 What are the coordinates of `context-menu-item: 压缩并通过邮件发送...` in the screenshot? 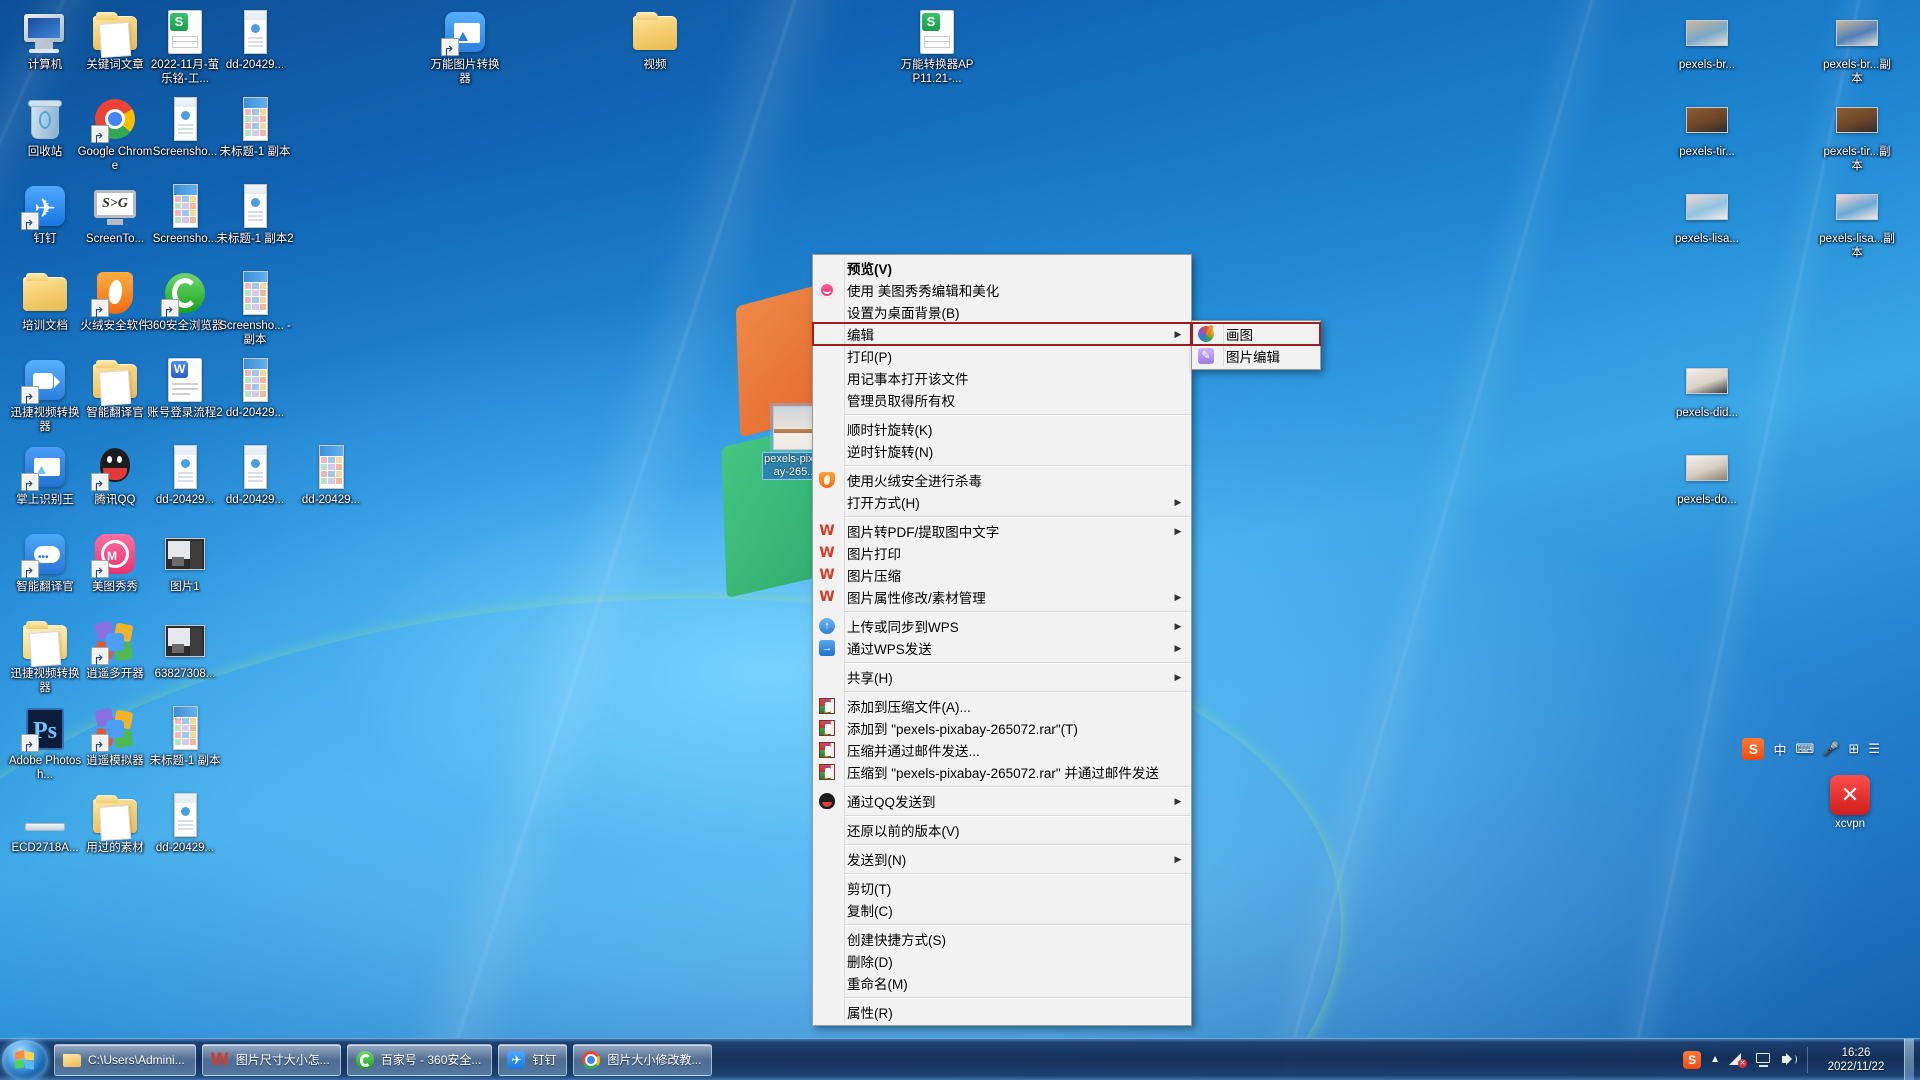 It's located at (1002, 750).